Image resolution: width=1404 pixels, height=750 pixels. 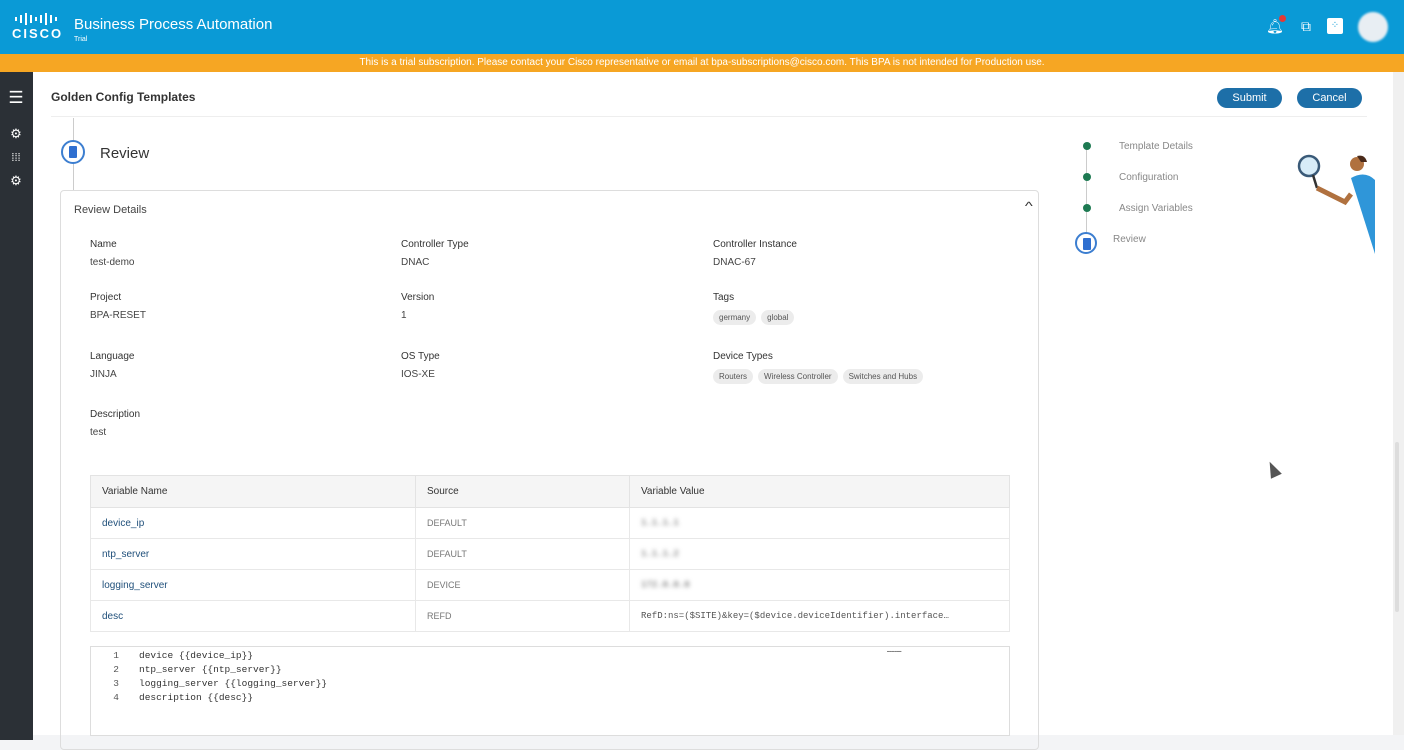 I want to click on variable-value: 172.0.0.0, so click(x=819, y=585).